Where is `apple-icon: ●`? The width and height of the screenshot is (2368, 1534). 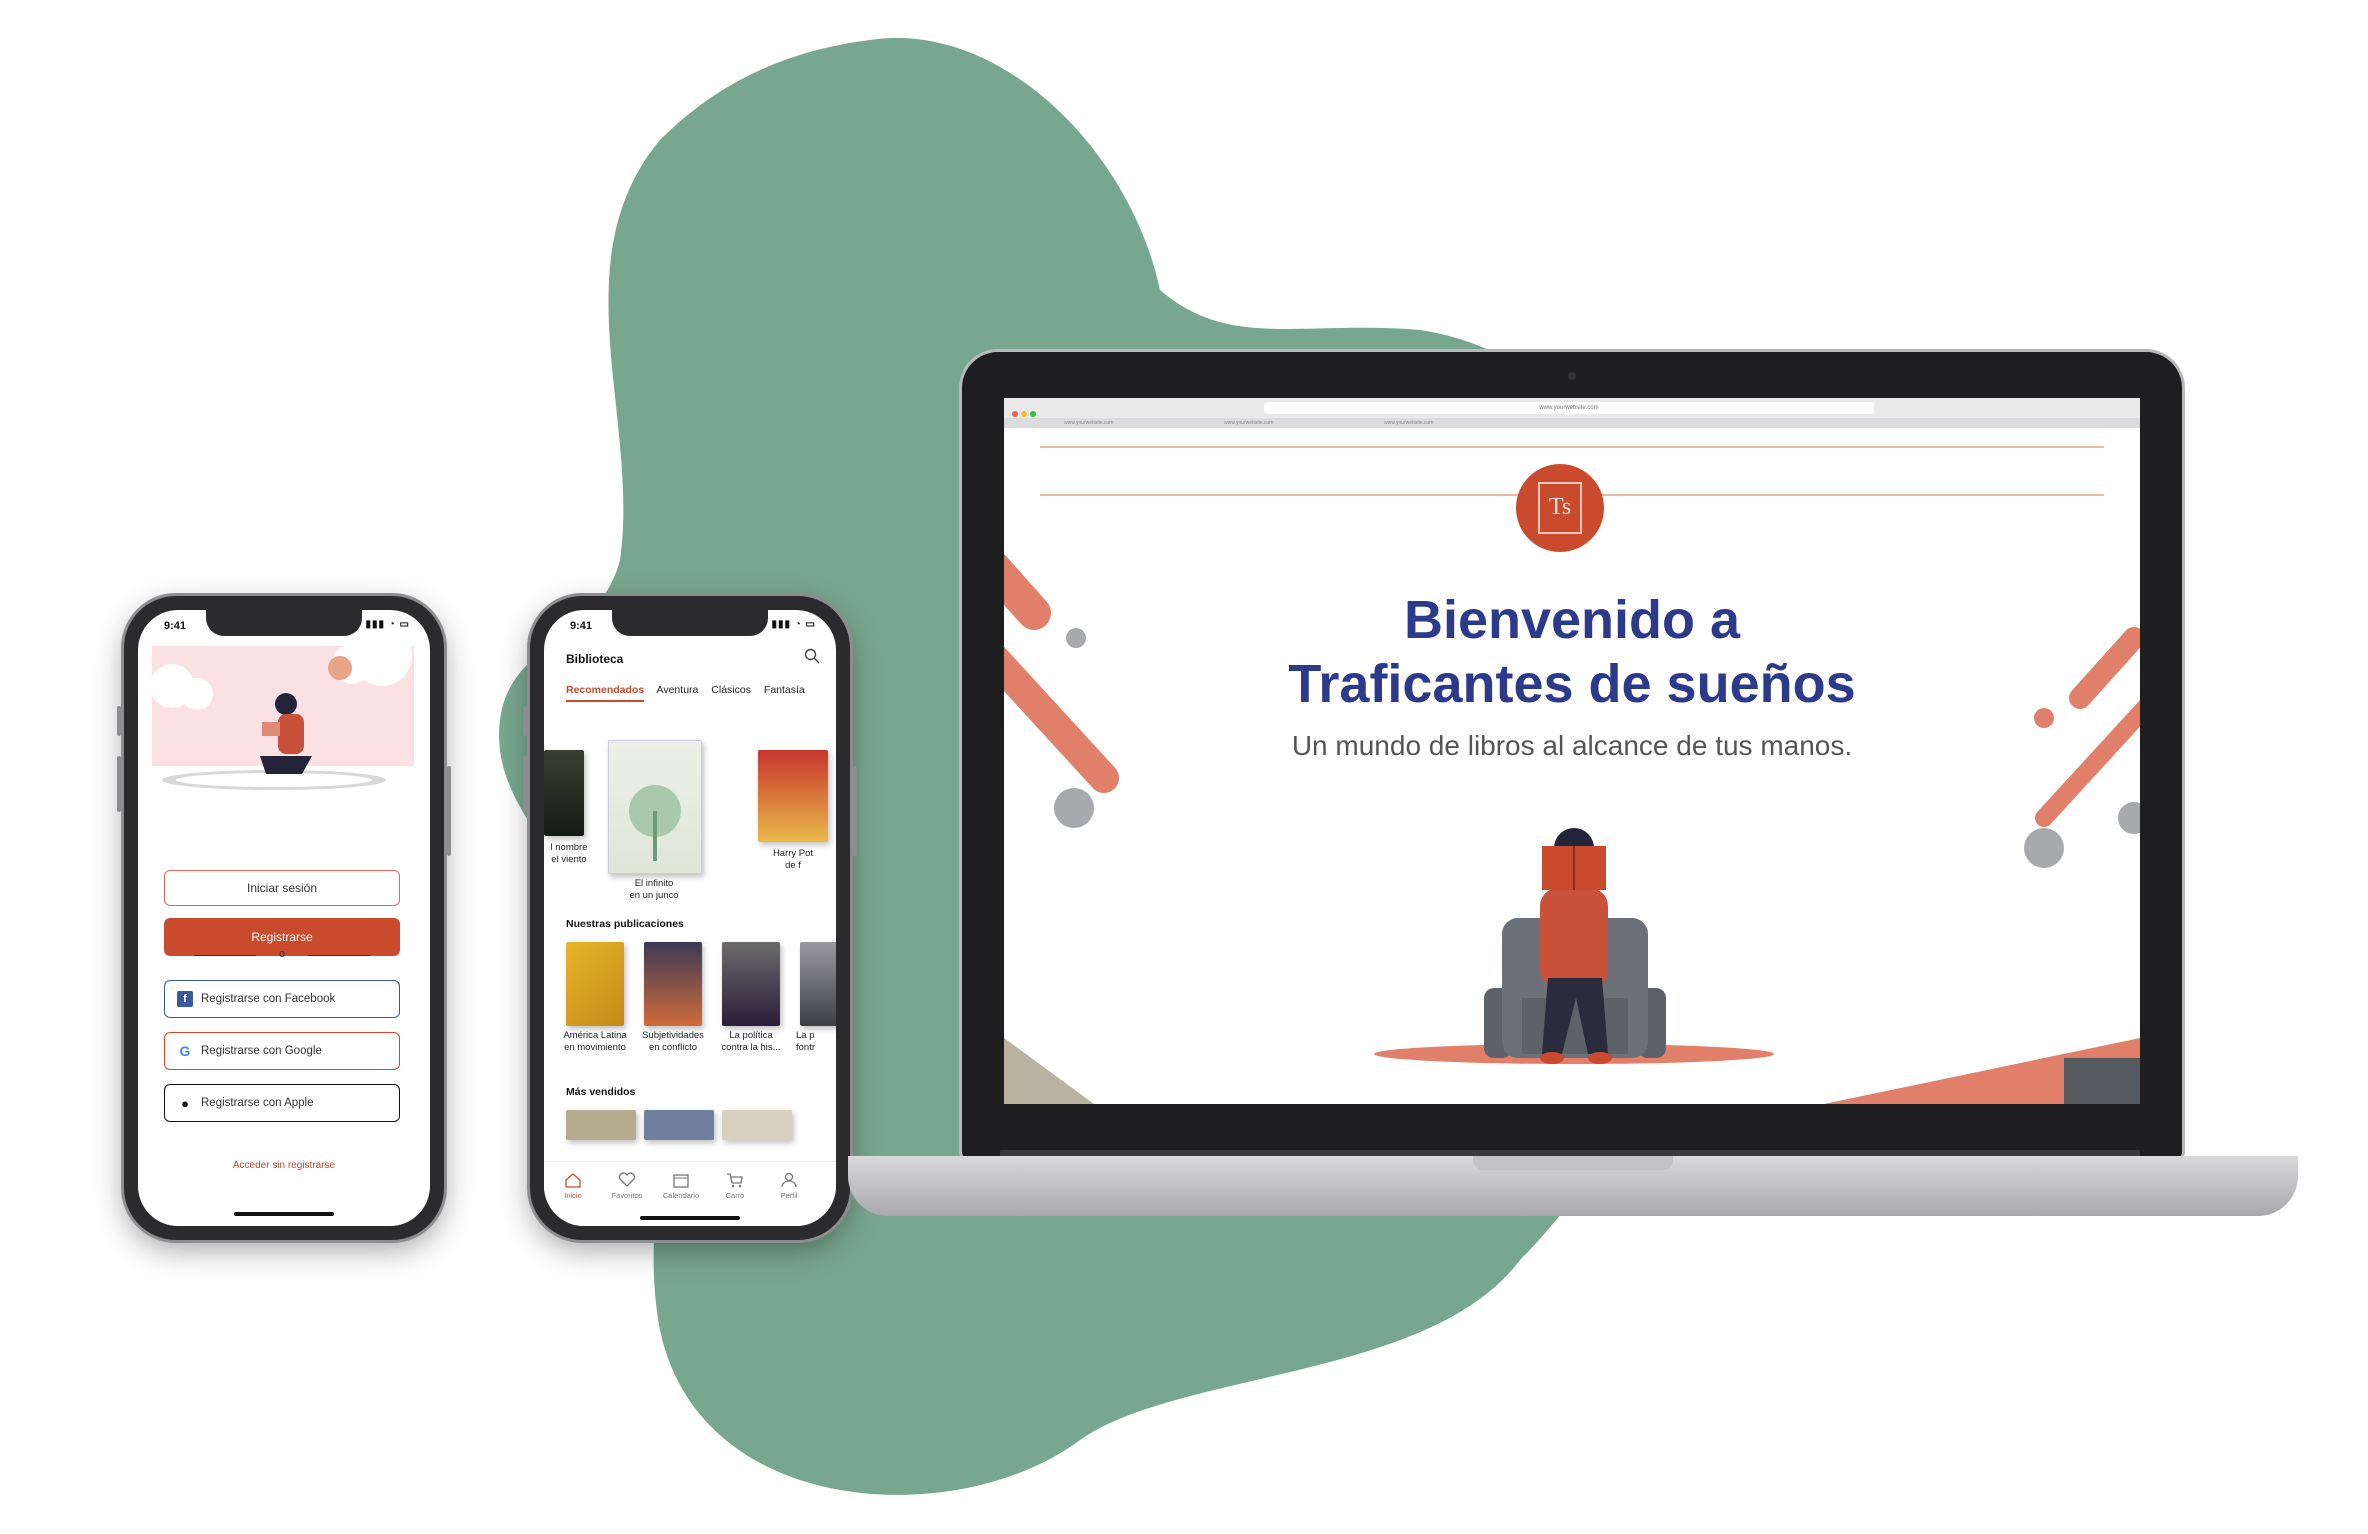
apple-icon: ● is located at coordinates (185, 1103).